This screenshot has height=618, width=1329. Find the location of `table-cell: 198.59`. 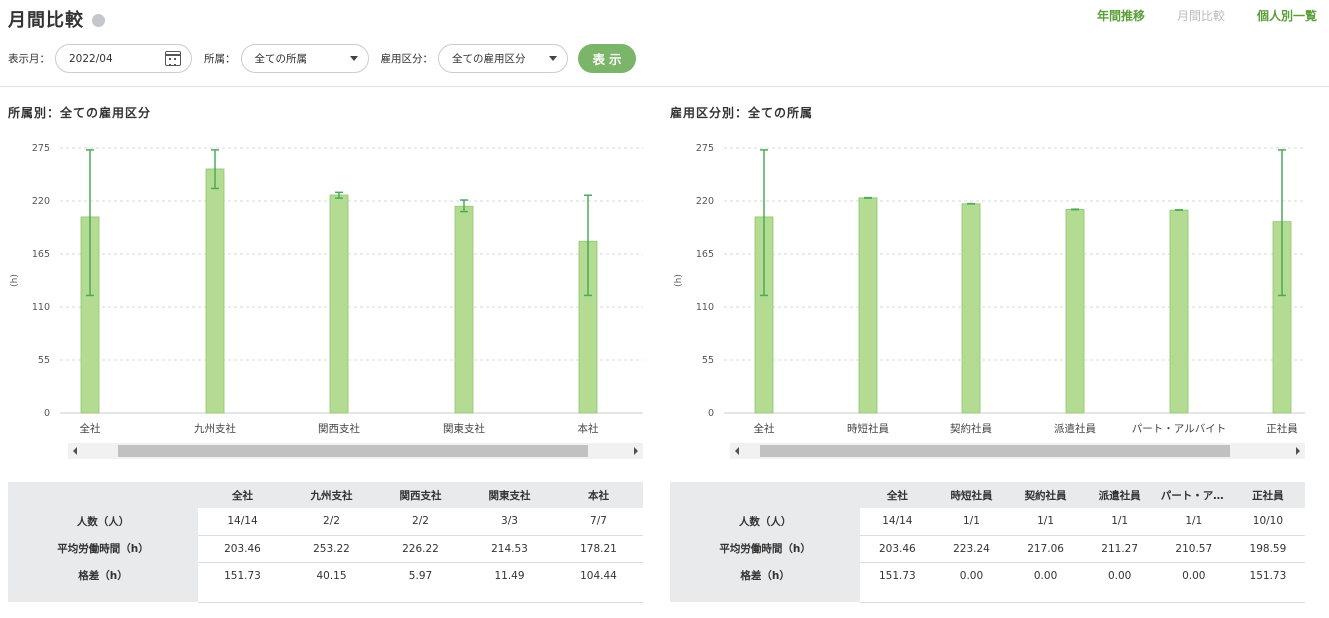

table-cell: 198.59 is located at coordinates (1267, 549).